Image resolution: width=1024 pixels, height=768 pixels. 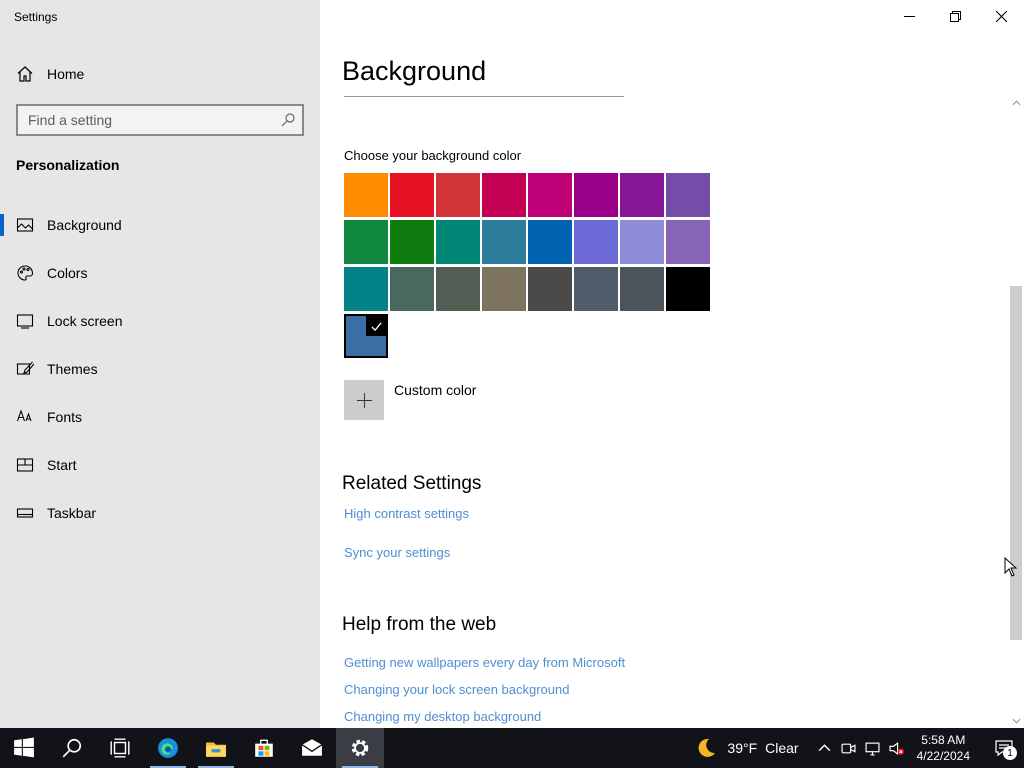 What do you see at coordinates (435, 390) in the screenshot?
I see `custom-color-label: Custom color` at bounding box center [435, 390].